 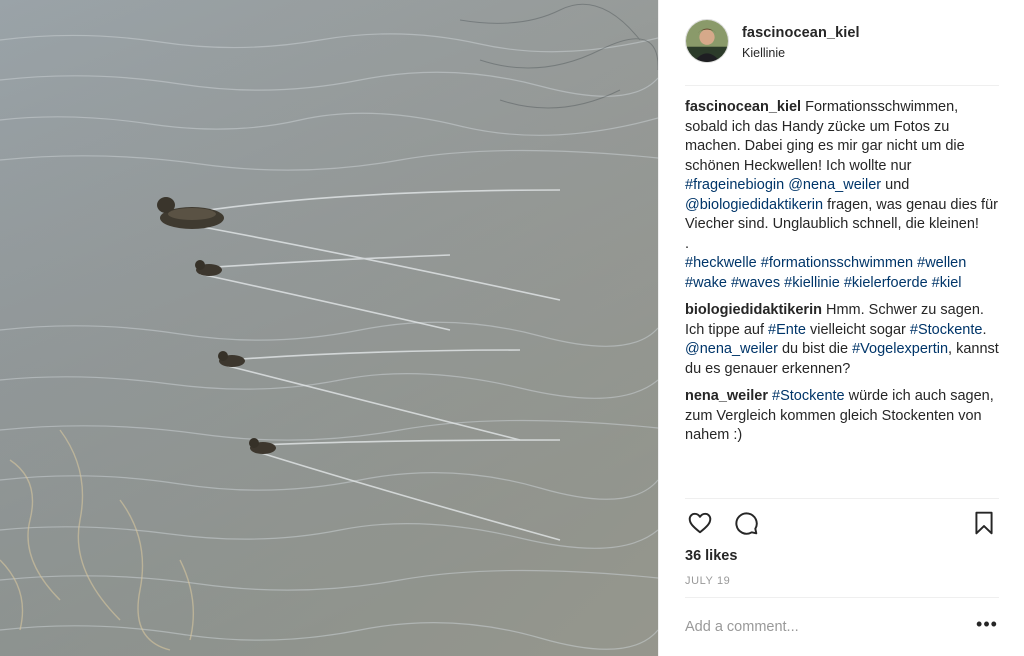 I want to click on comment-button, so click(x=746, y=523).